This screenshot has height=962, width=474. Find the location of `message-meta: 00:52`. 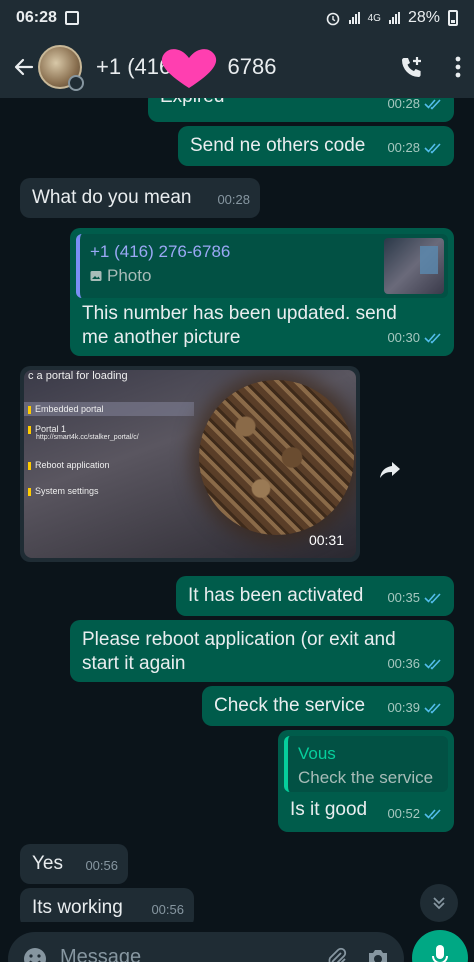

message-meta: 00:52 is located at coordinates (415, 814).